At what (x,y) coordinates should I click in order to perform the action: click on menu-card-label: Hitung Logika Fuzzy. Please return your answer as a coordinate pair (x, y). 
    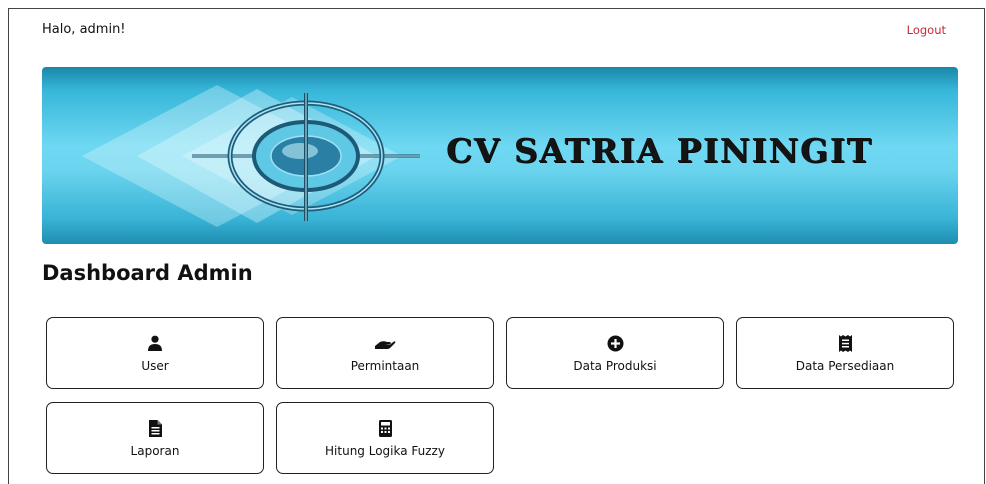
    Looking at the image, I should click on (385, 451).